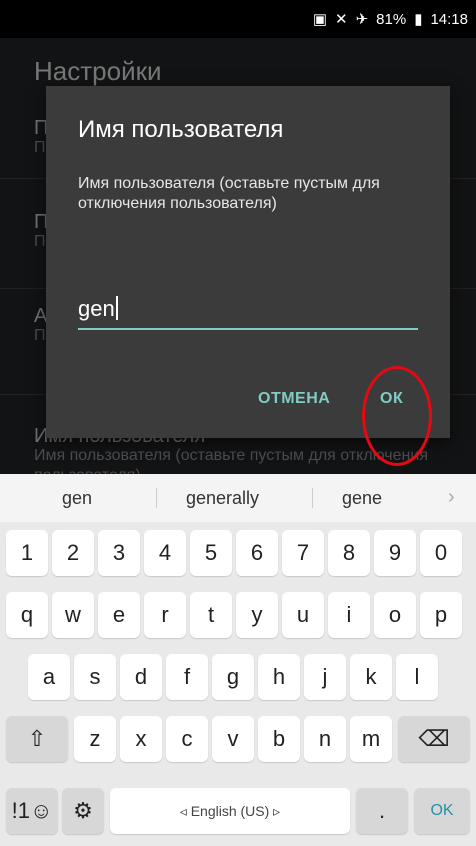 This screenshot has height=846, width=476. What do you see at coordinates (397, 416) in the screenshot?
I see `highlight-circle` at bounding box center [397, 416].